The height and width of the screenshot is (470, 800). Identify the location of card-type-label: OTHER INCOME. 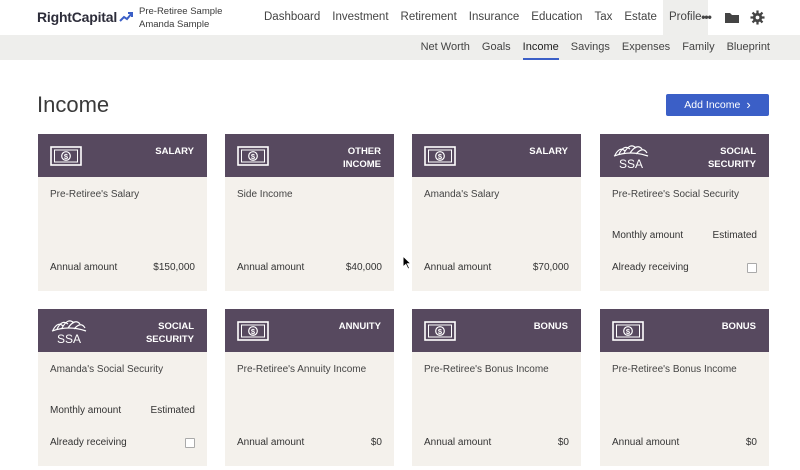
(362, 158).